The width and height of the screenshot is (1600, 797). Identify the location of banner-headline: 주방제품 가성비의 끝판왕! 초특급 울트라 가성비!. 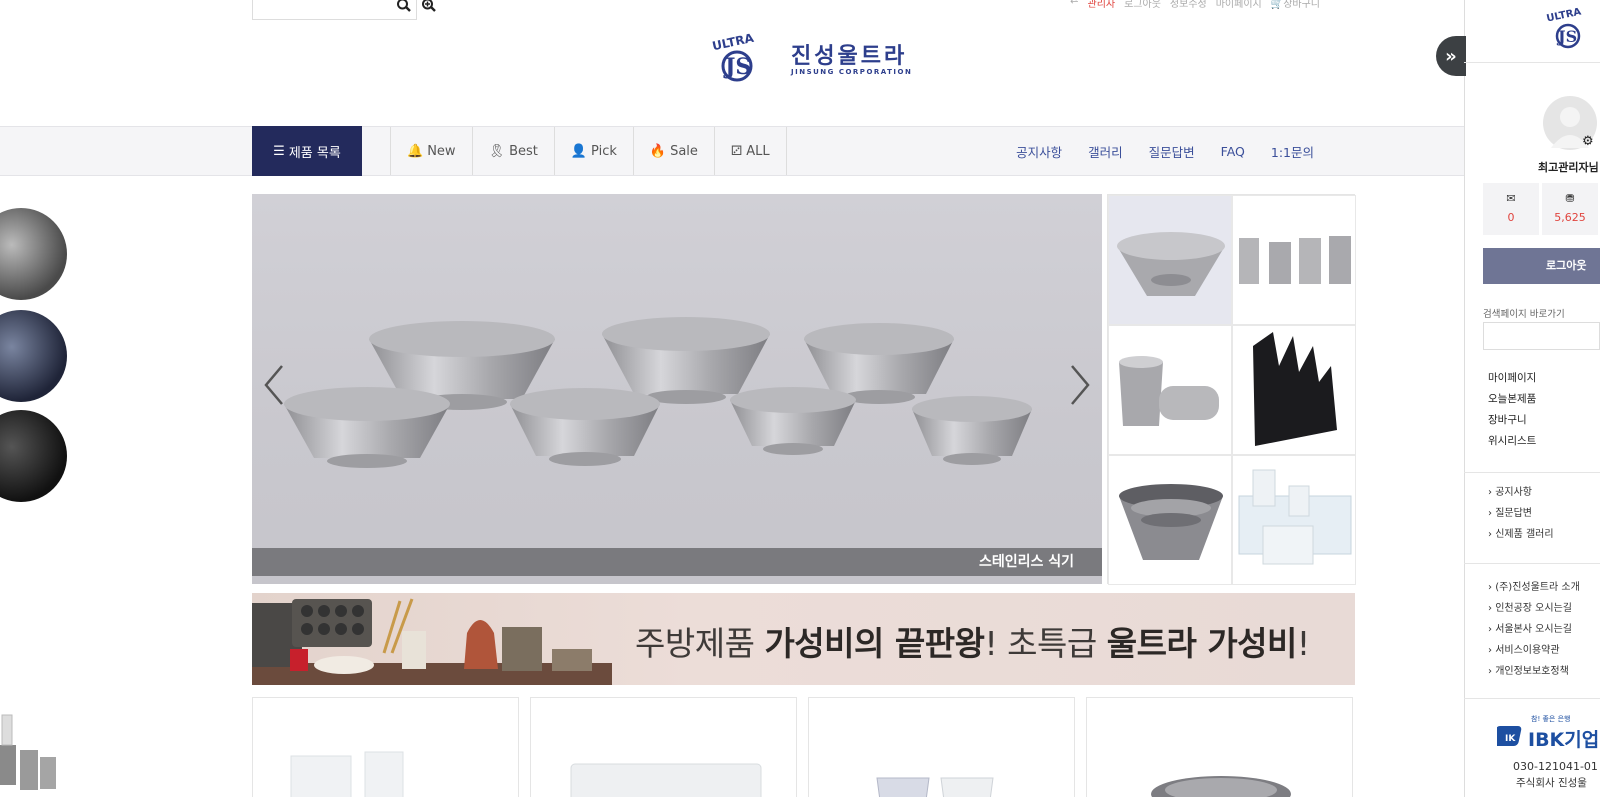
(972, 643).